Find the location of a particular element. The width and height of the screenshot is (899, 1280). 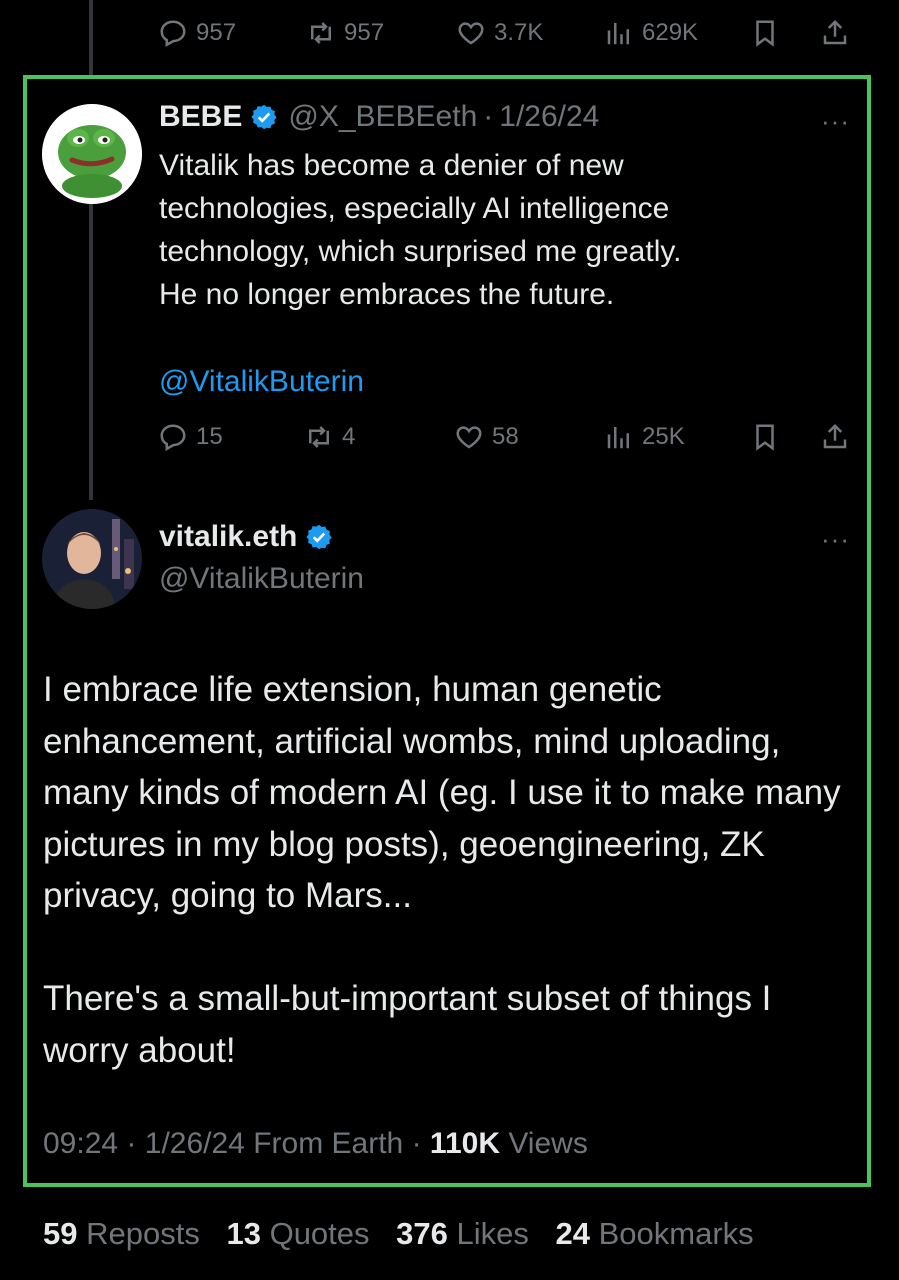

top-action-bar: 957 957 3.7K 629K is located at coordinates (508, 33).